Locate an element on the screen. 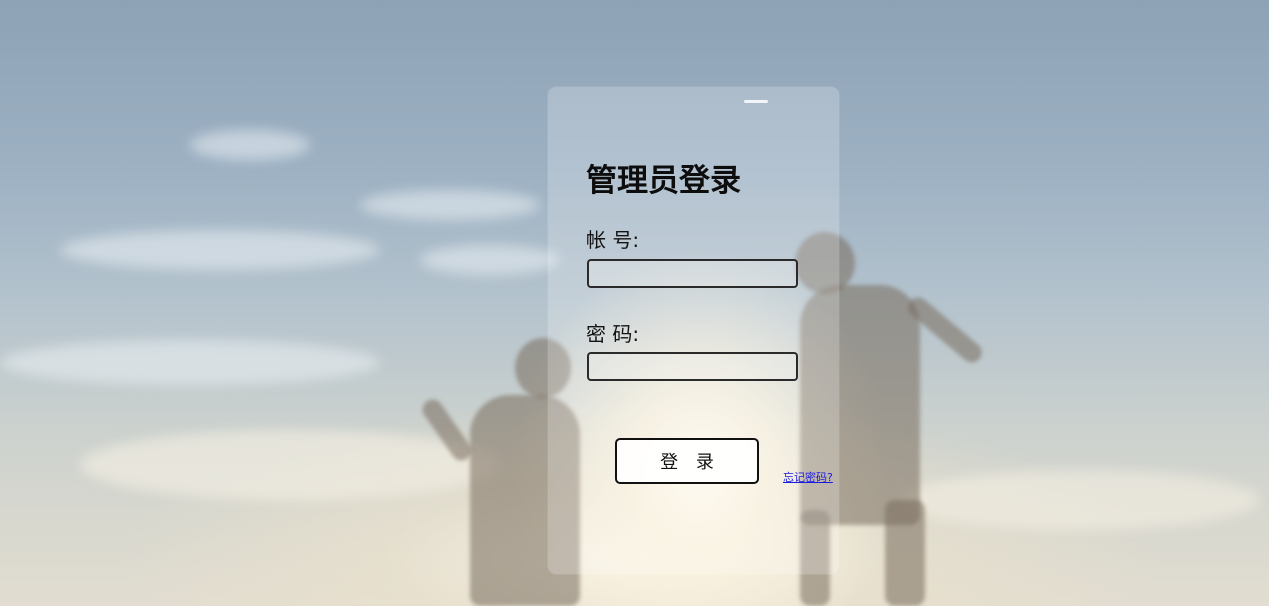 This screenshot has height=606, width=1269. forgot-password-link: 忘记密码? is located at coordinates (808, 477).